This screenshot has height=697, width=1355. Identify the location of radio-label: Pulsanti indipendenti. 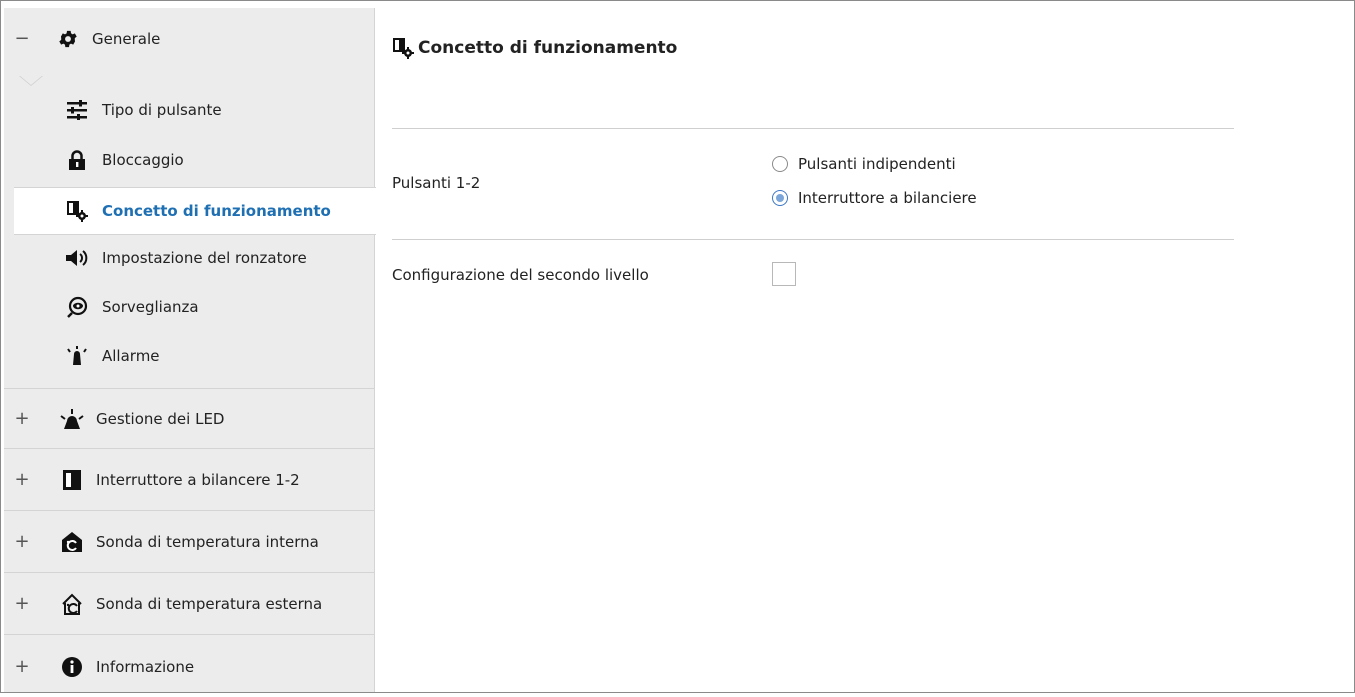
(877, 164).